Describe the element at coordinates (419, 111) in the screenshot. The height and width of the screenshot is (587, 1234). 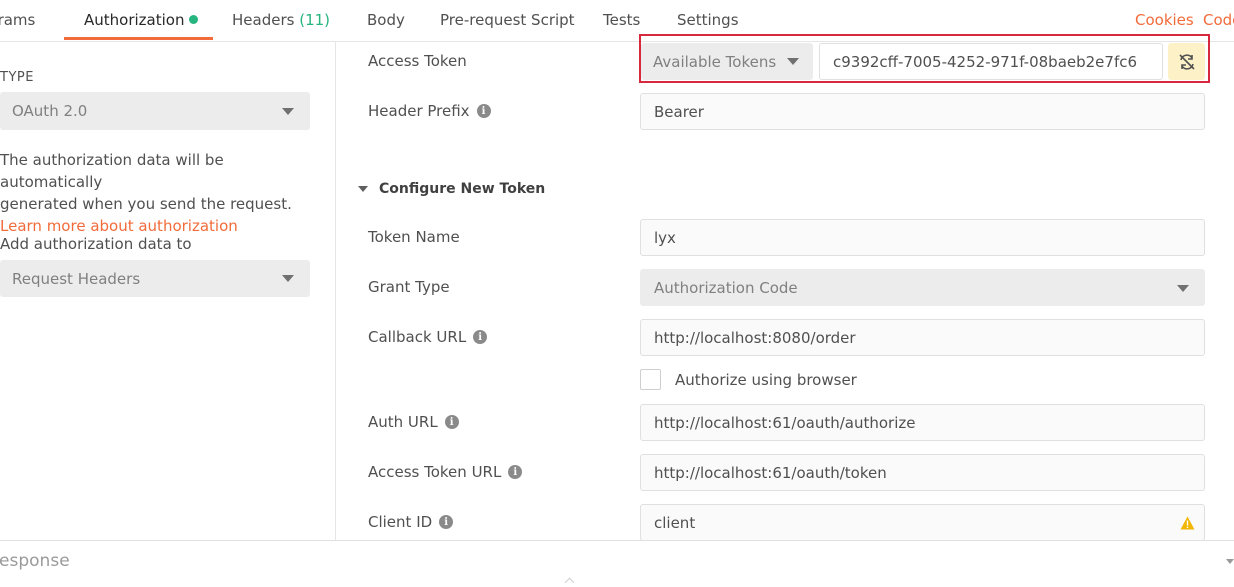
I see `header-prefix-label-text: Header Prefix` at that location.